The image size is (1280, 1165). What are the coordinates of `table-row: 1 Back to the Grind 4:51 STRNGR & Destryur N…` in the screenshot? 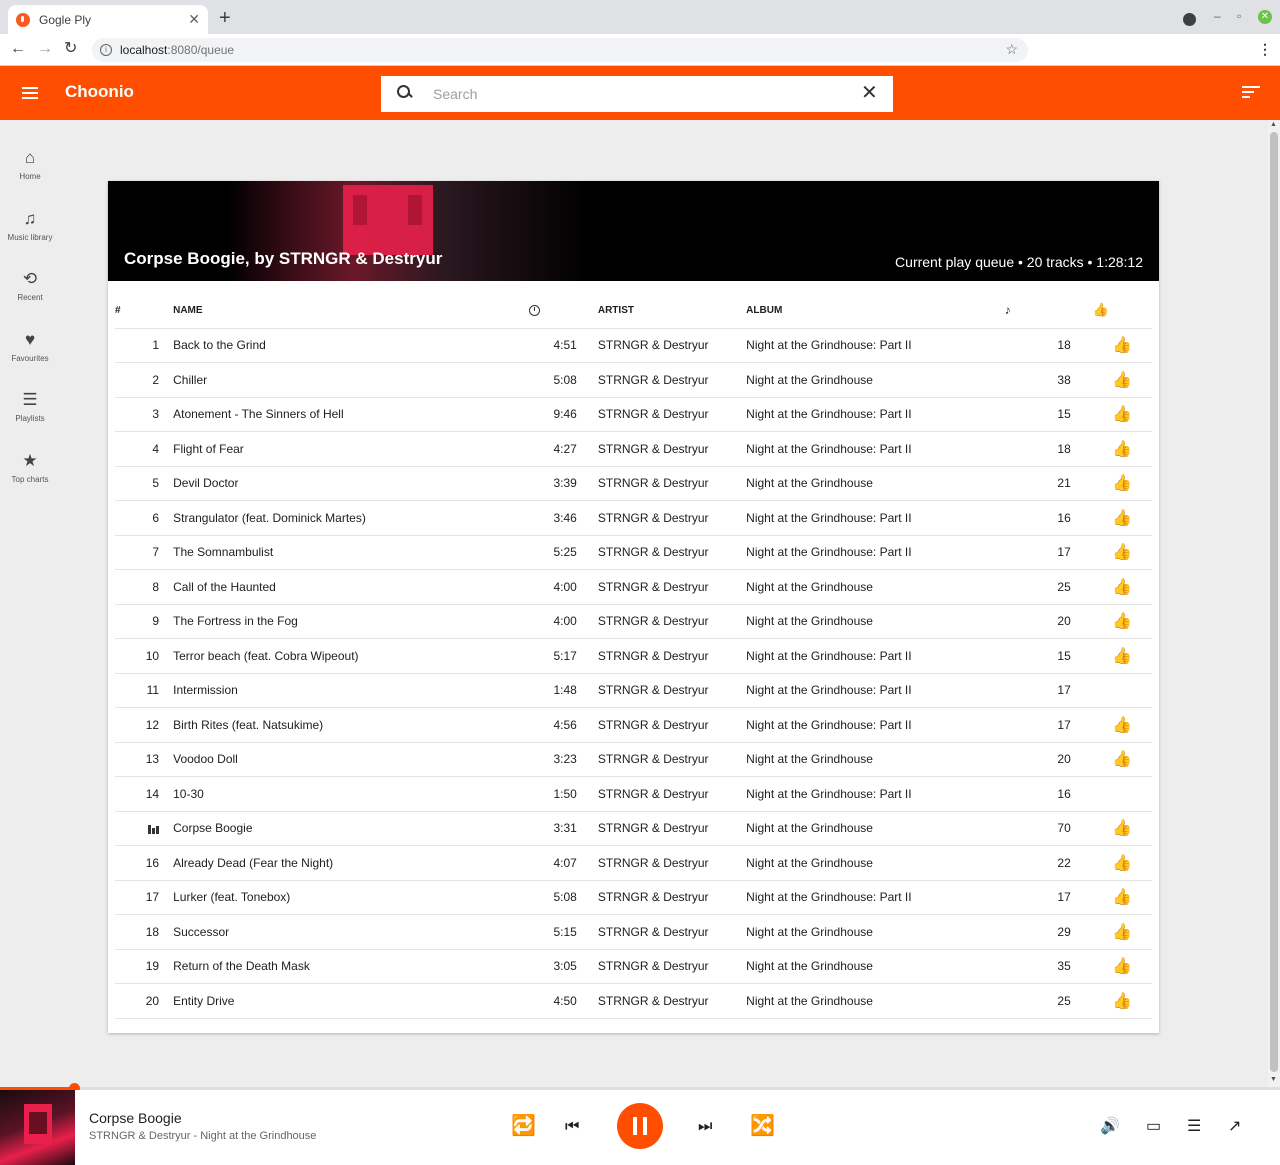 It's located at (633, 345).